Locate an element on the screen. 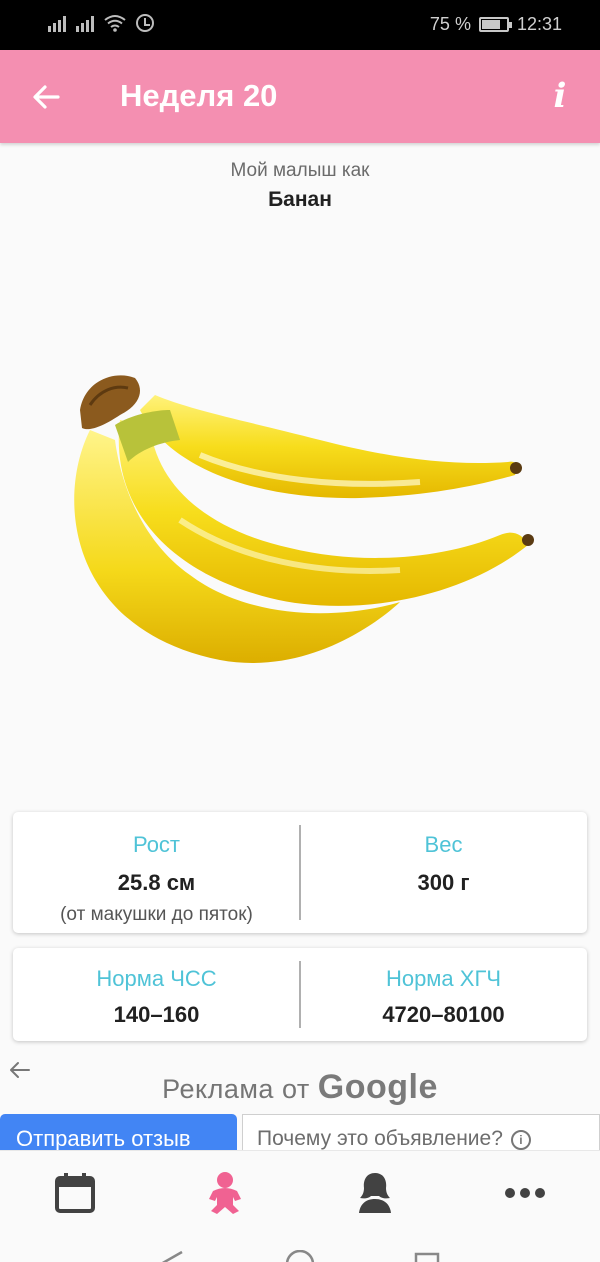  wifi-icon is located at coordinates (115, 23).